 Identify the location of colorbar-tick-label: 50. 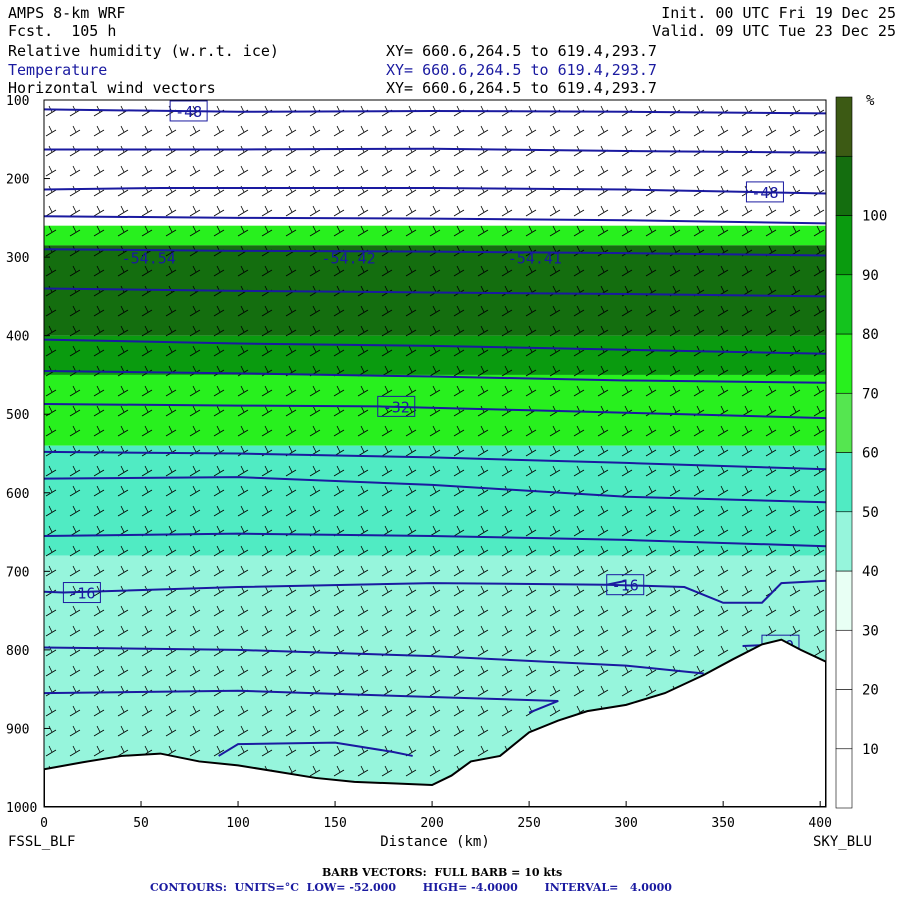
(870, 513).